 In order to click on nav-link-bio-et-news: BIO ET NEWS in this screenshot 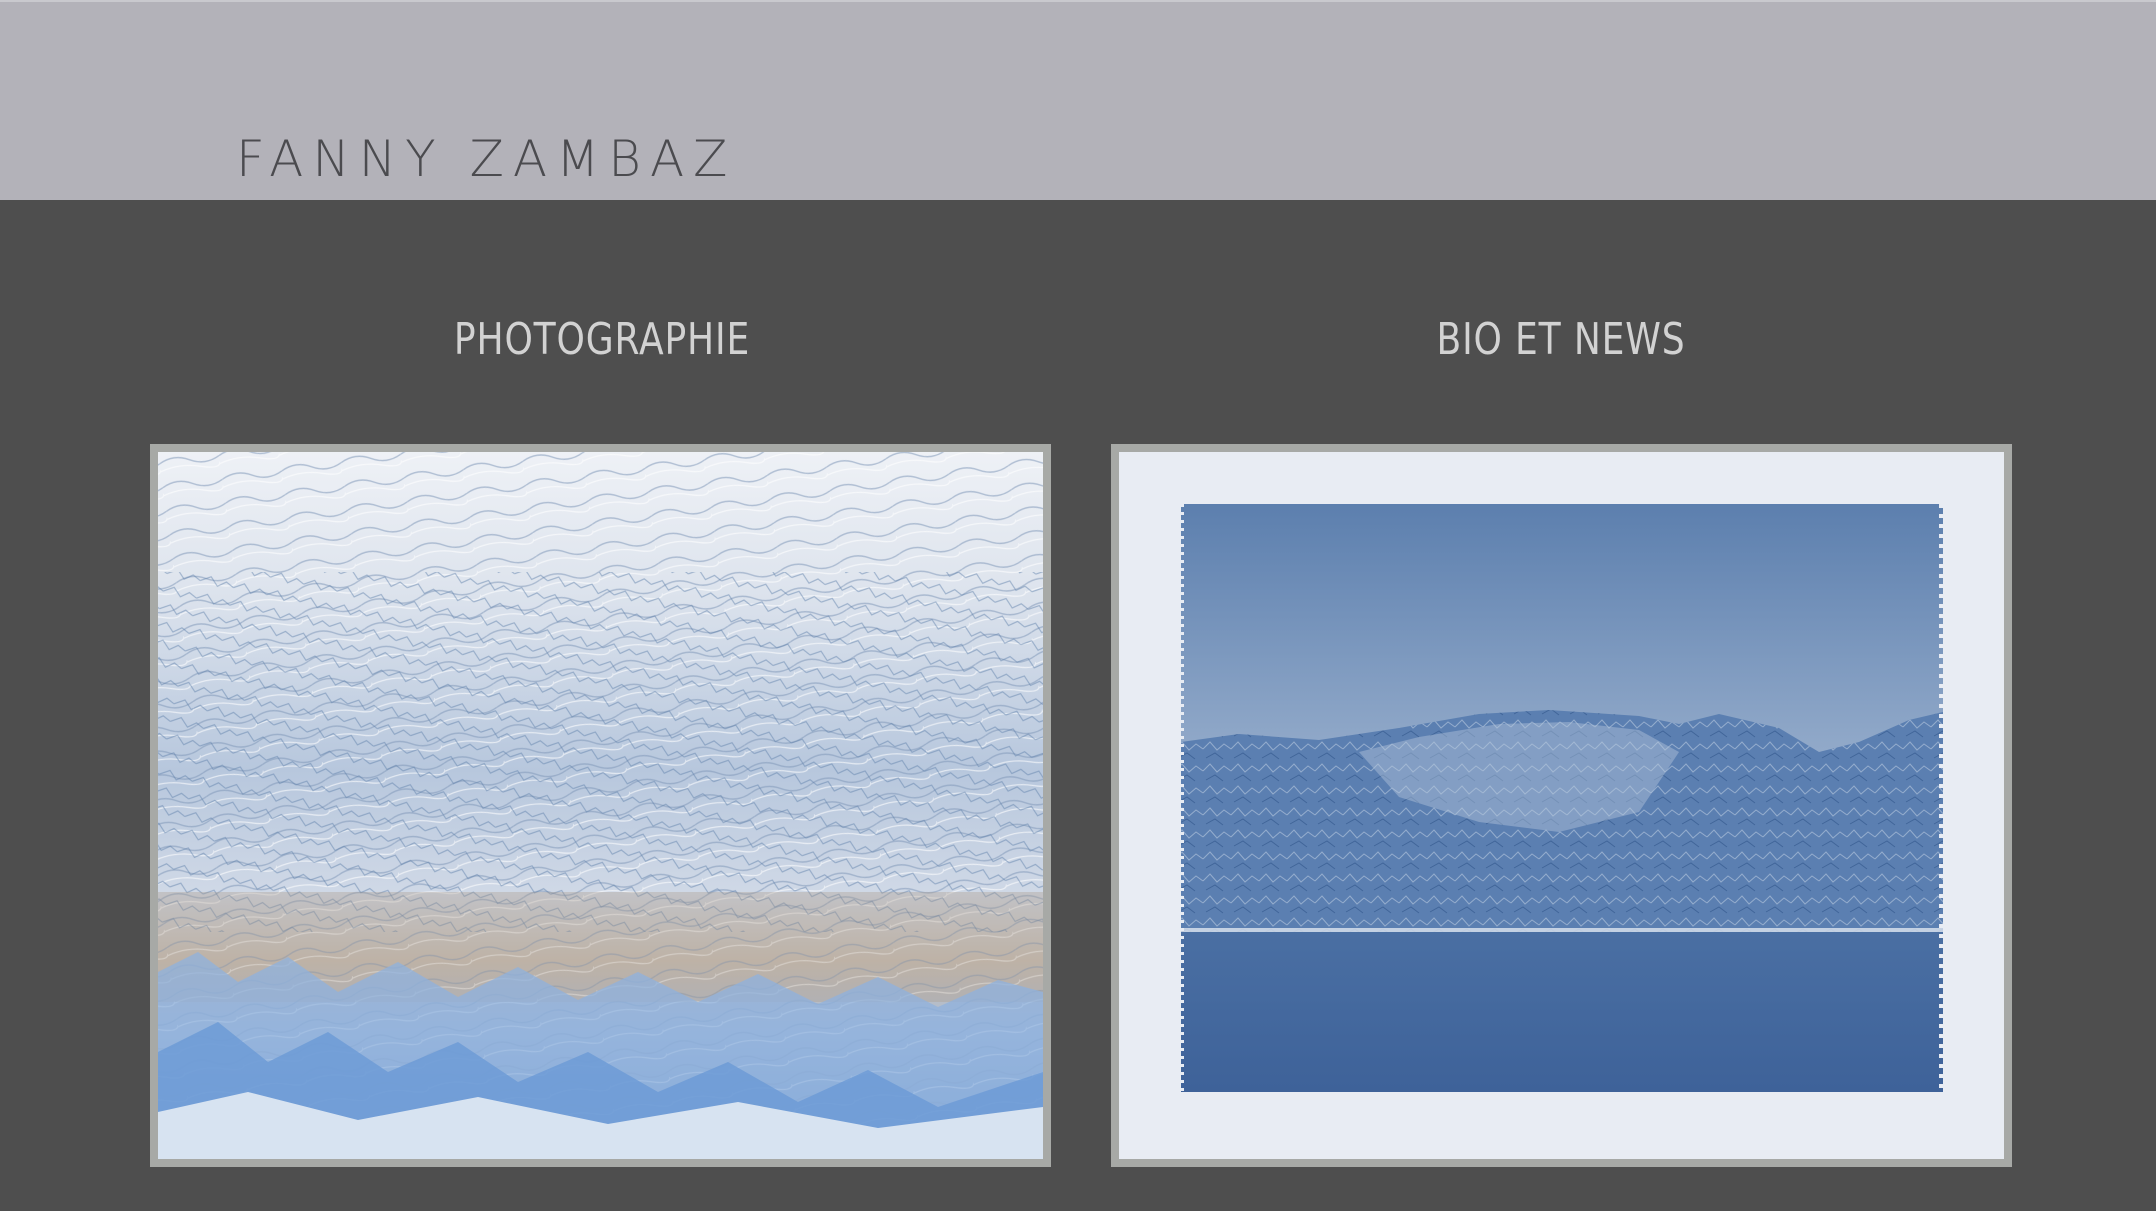, I will do `click(1561, 340)`.